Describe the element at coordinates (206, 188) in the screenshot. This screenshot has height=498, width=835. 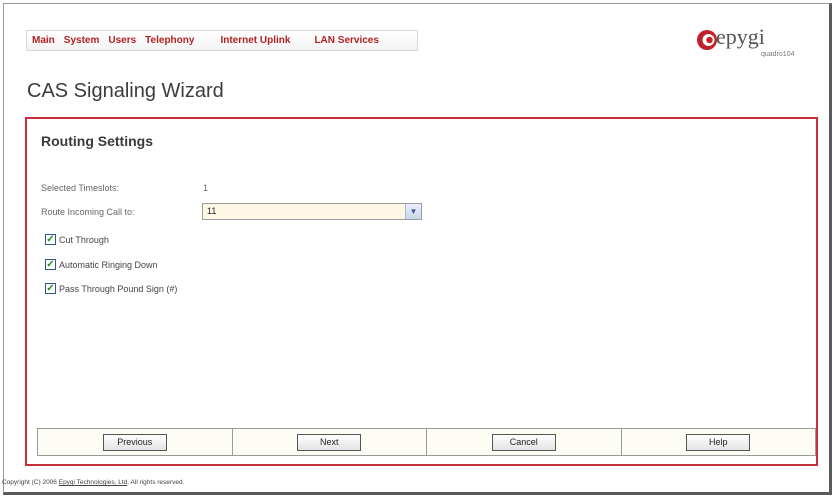
I see `timeslots-value: 1` at that location.